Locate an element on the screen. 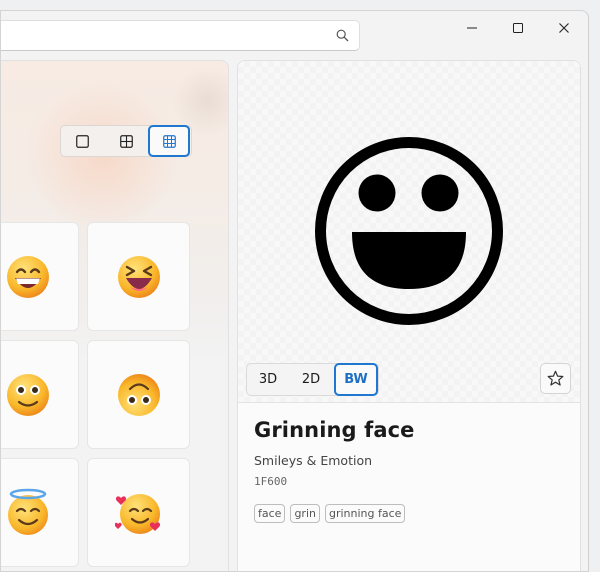 The width and height of the screenshot is (600, 572). medium-grid-button is located at coordinates (126, 141).